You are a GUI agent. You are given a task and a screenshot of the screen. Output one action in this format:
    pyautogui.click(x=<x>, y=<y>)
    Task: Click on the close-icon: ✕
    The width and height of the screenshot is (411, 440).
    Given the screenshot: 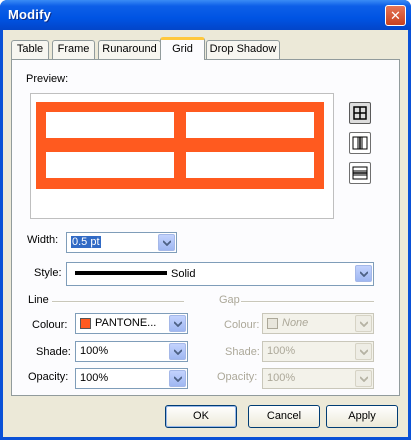 What is the action you would take?
    pyautogui.click(x=395, y=15)
    